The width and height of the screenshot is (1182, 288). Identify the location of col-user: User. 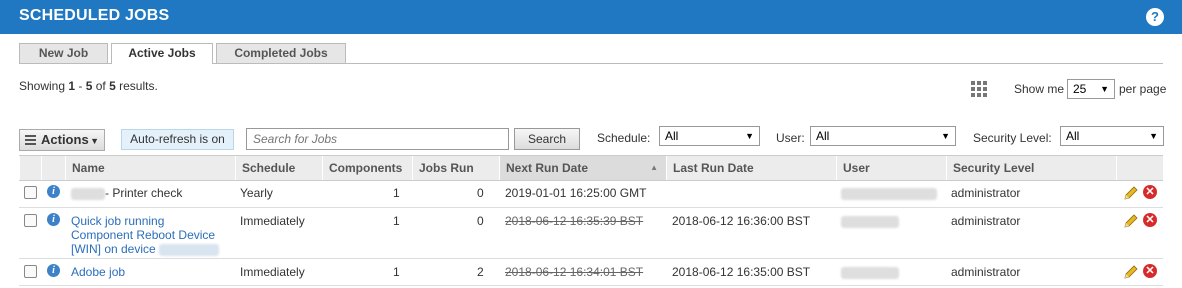
(891, 168).